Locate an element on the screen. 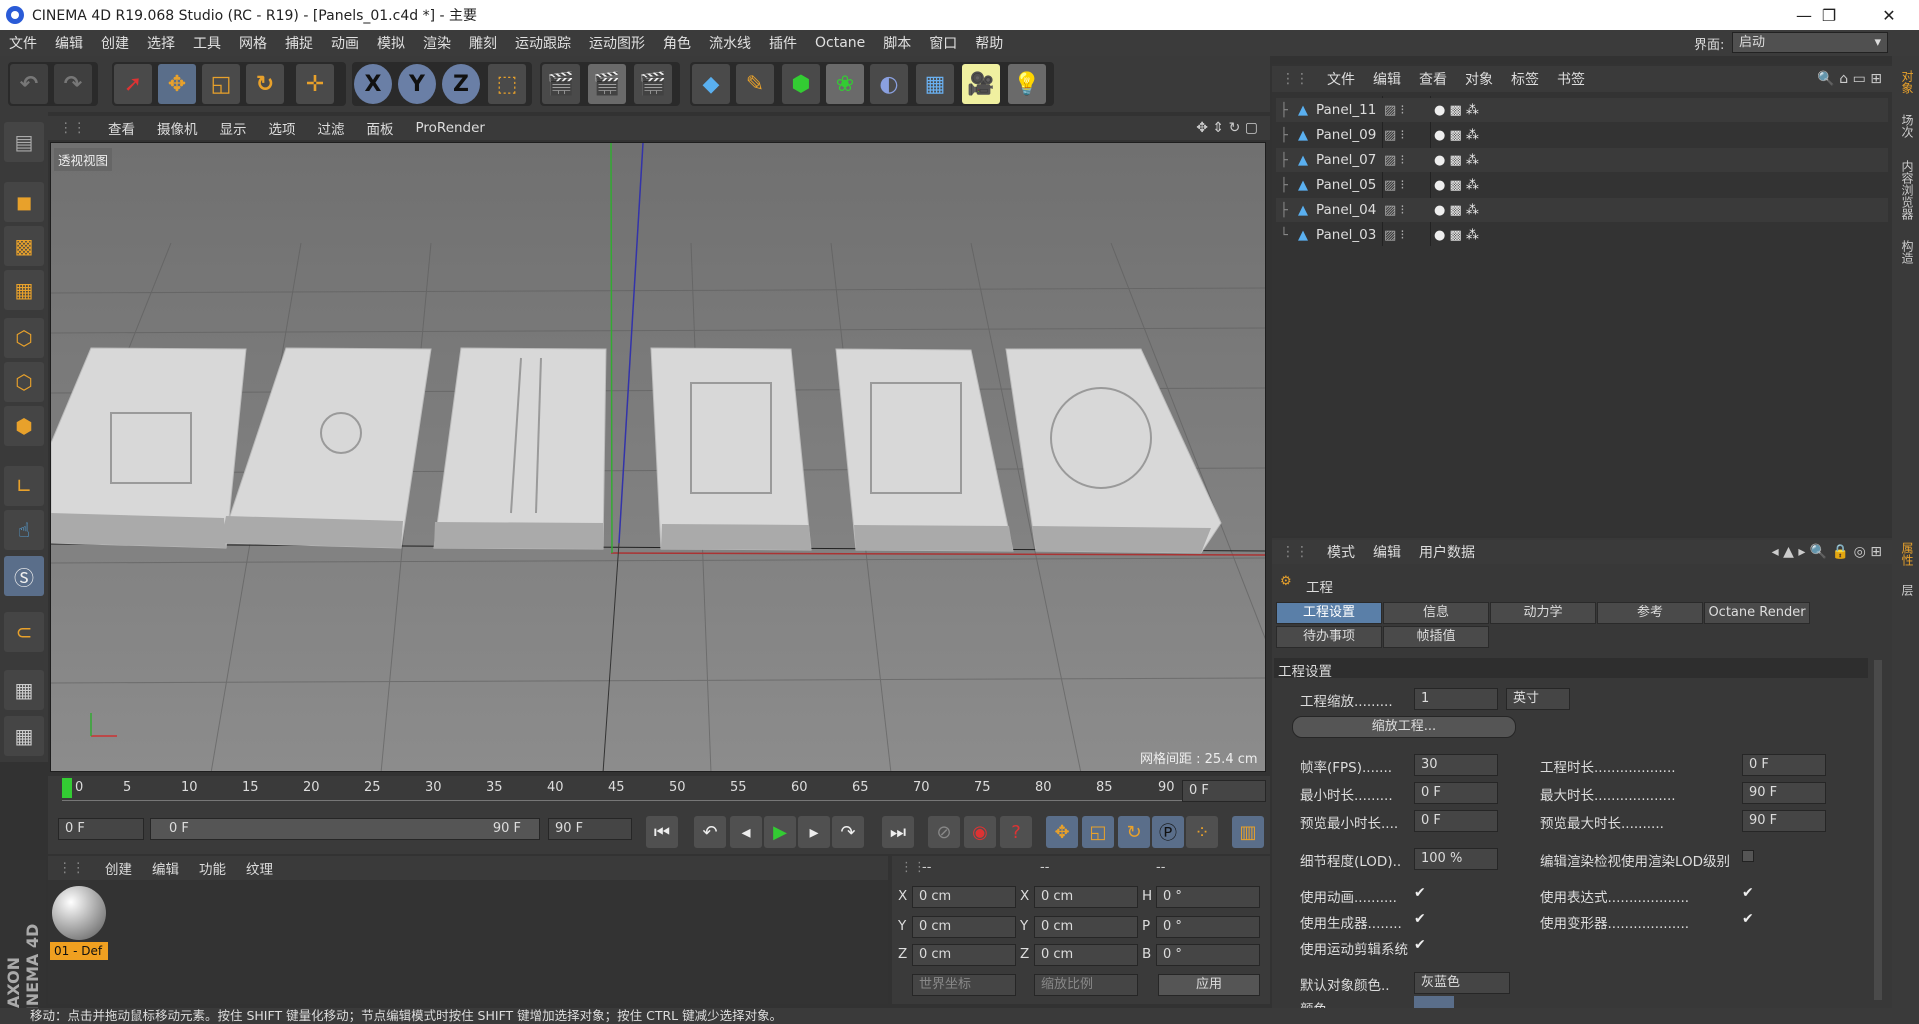 Image resolution: width=1919 pixels, height=1024 pixels. rotate-icon: ↻ is located at coordinates (265, 84).